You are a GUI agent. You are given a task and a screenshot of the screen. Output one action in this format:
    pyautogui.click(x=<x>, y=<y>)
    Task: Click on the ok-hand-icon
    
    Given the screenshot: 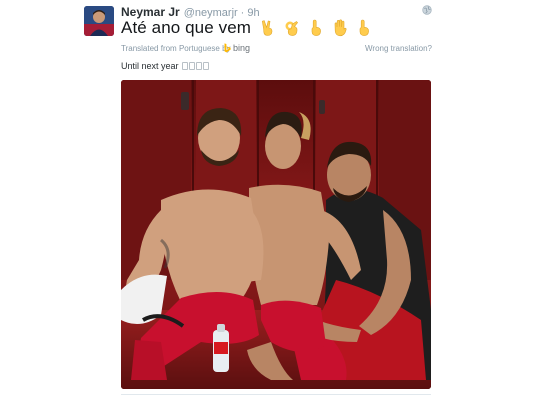 What is the action you would take?
    pyautogui.click(x=292, y=28)
    